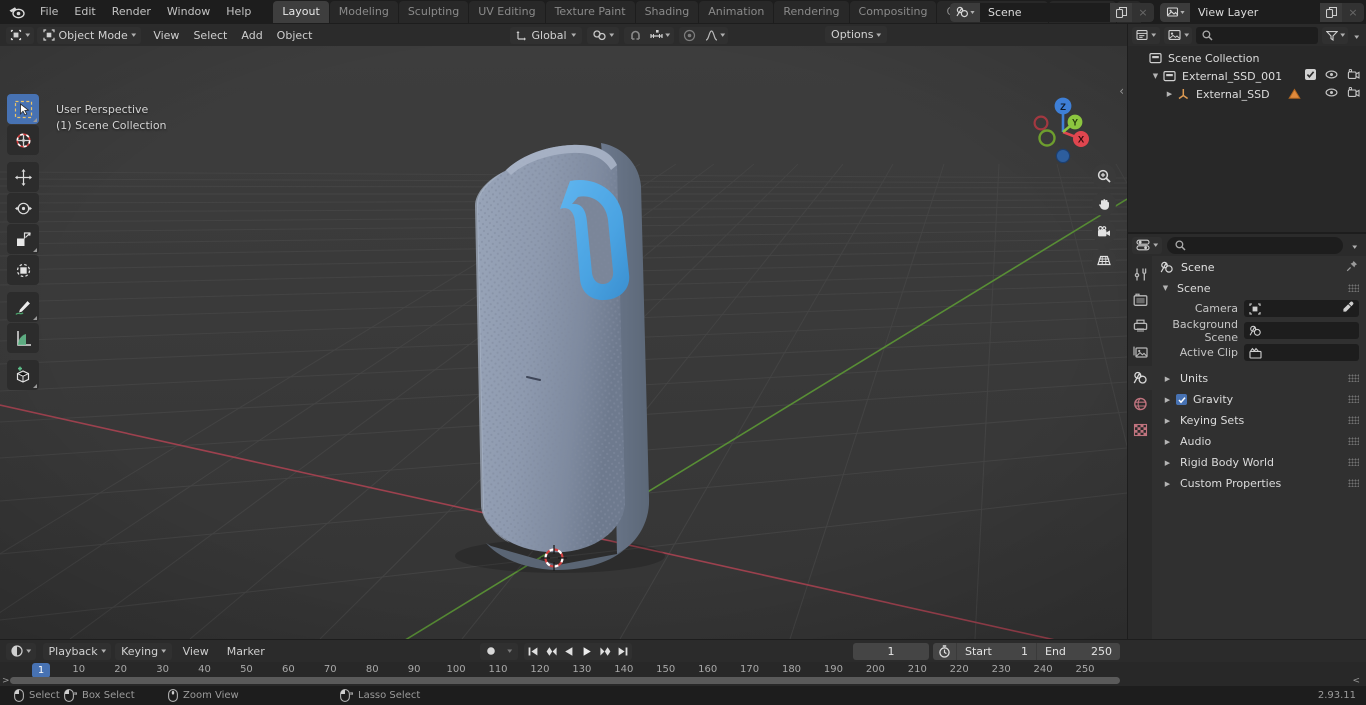  What do you see at coordinates (893, 12) in the screenshot?
I see `workspace-tab-compositing: Compositing` at bounding box center [893, 12].